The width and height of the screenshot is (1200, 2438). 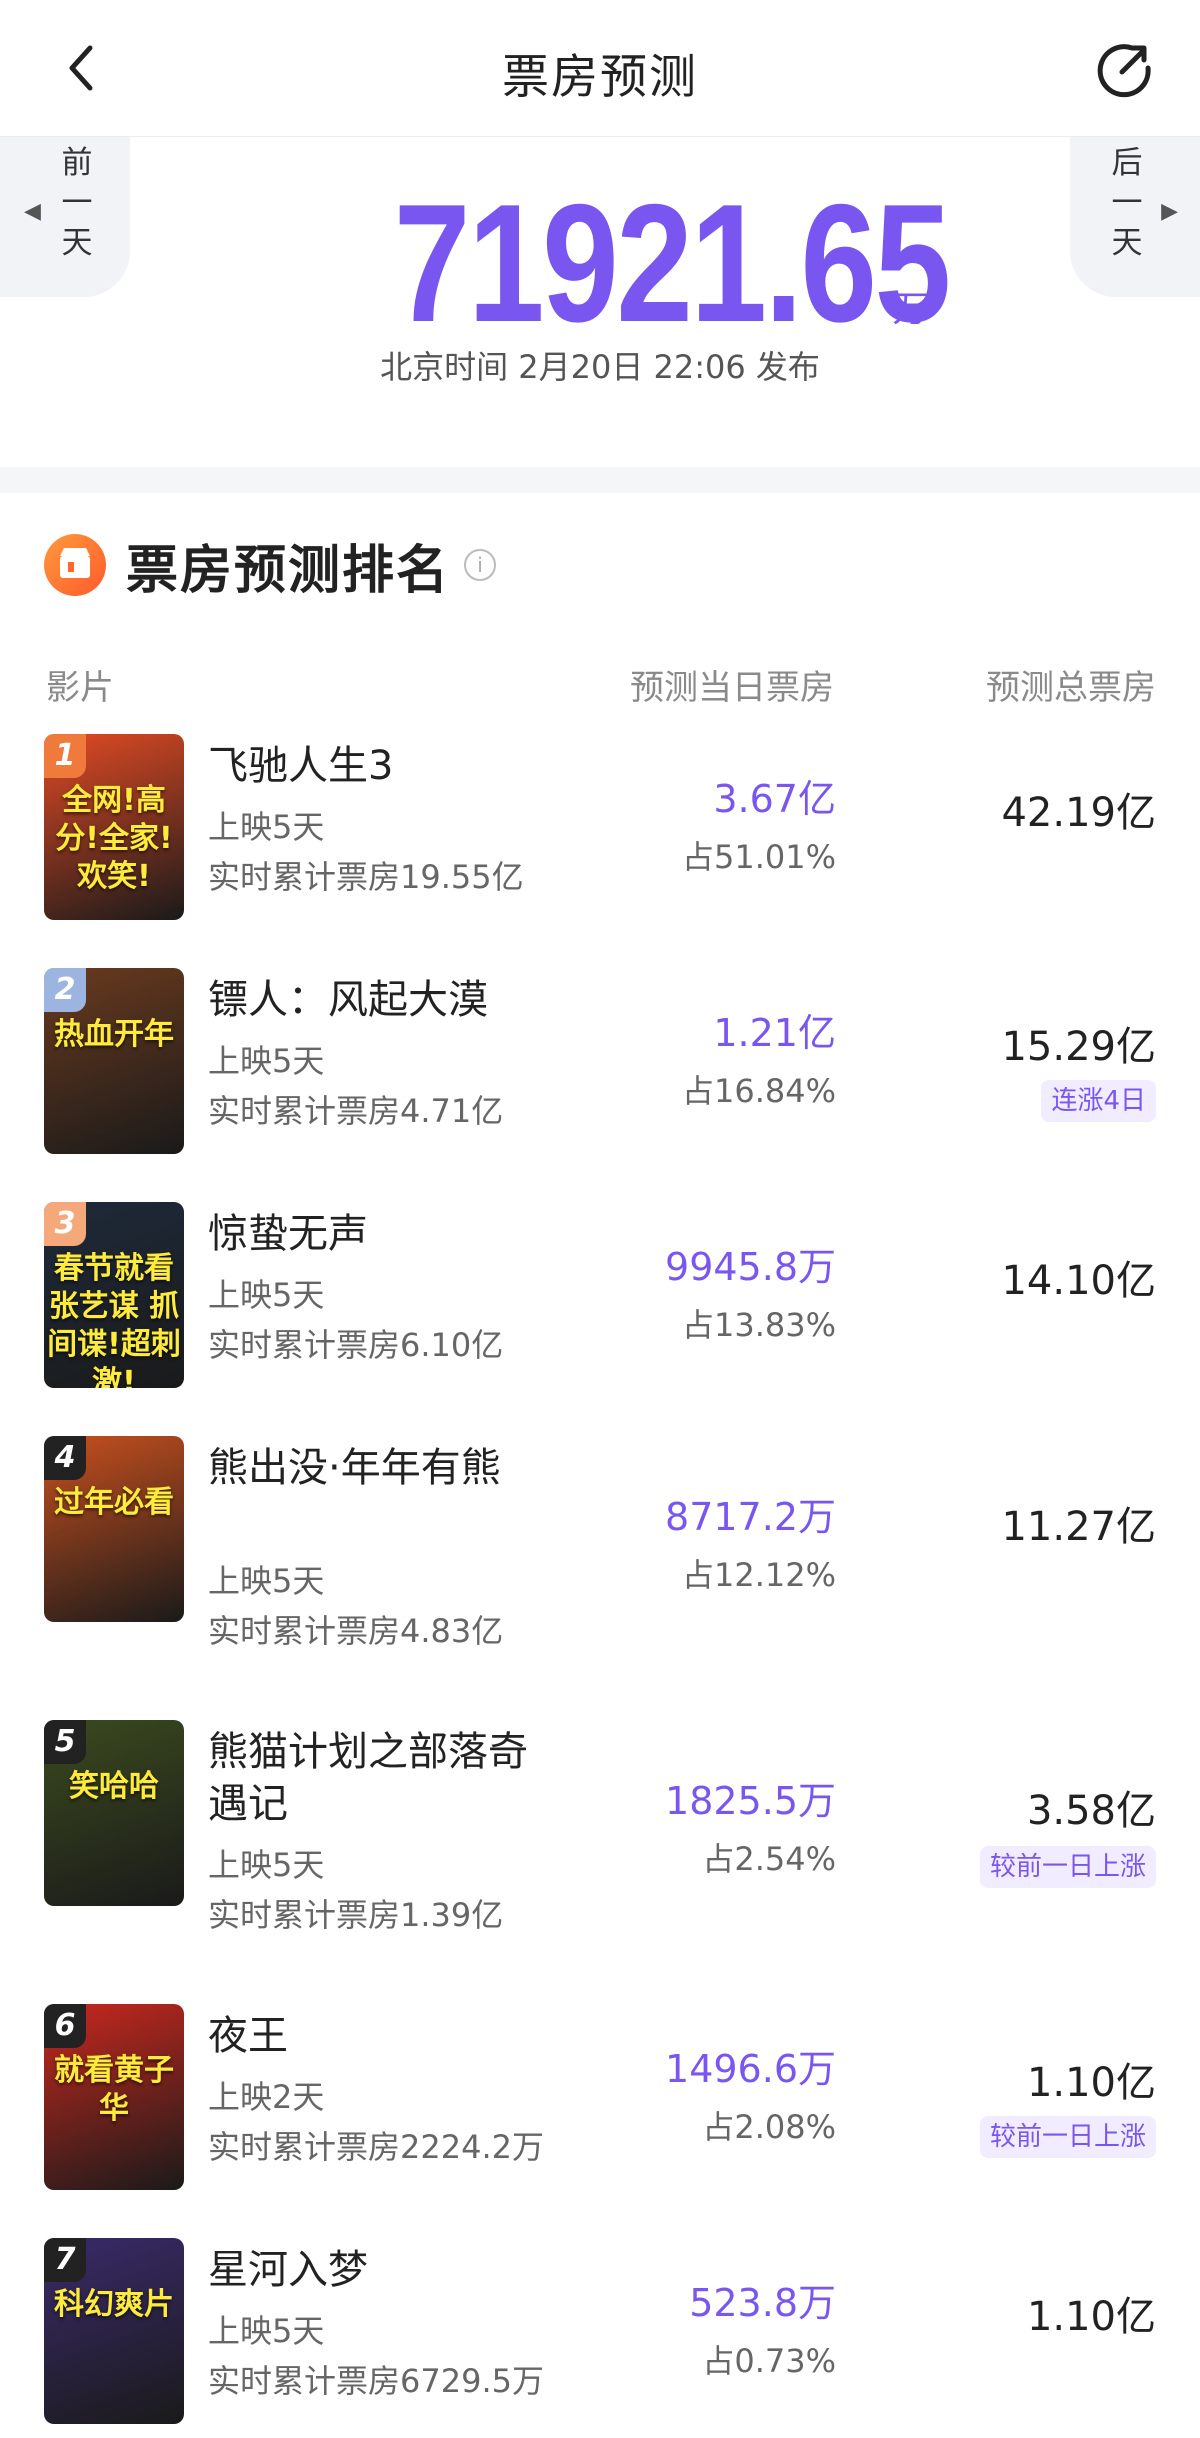 What do you see at coordinates (65, 2260) in the screenshot?
I see `rank-badge: 7` at bounding box center [65, 2260].